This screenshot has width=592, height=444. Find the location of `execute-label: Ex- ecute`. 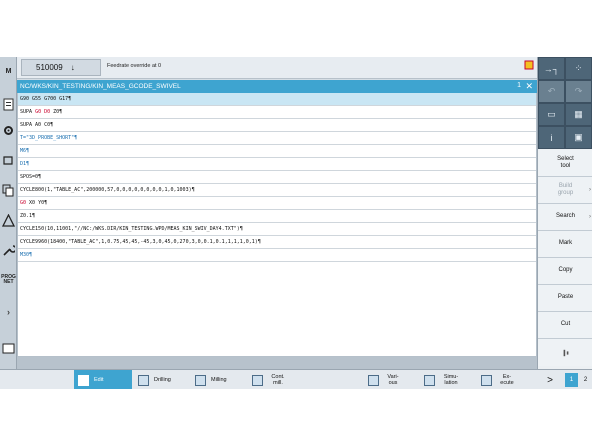

execute-label: Ex- ecute is located at coordinates (507, 379).